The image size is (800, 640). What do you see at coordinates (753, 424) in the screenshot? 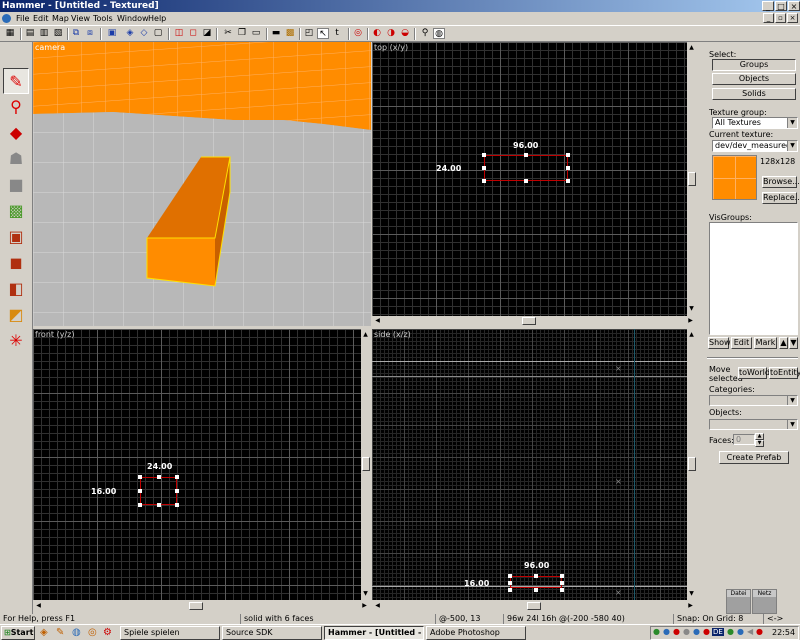
I see `objects-select: ▼` at bounding box center [753, 424].